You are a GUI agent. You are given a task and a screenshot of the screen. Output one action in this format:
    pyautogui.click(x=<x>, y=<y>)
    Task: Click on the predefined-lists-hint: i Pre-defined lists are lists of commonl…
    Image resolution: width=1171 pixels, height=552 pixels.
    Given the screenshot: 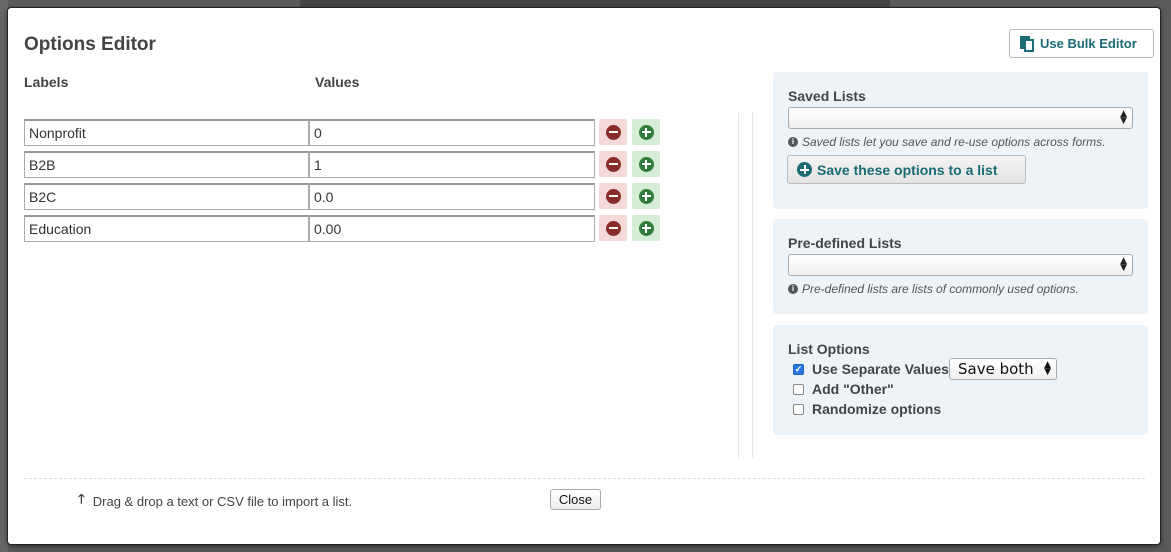 What is the action you would take?
    pyautogui.click(x=960, y=289)
    